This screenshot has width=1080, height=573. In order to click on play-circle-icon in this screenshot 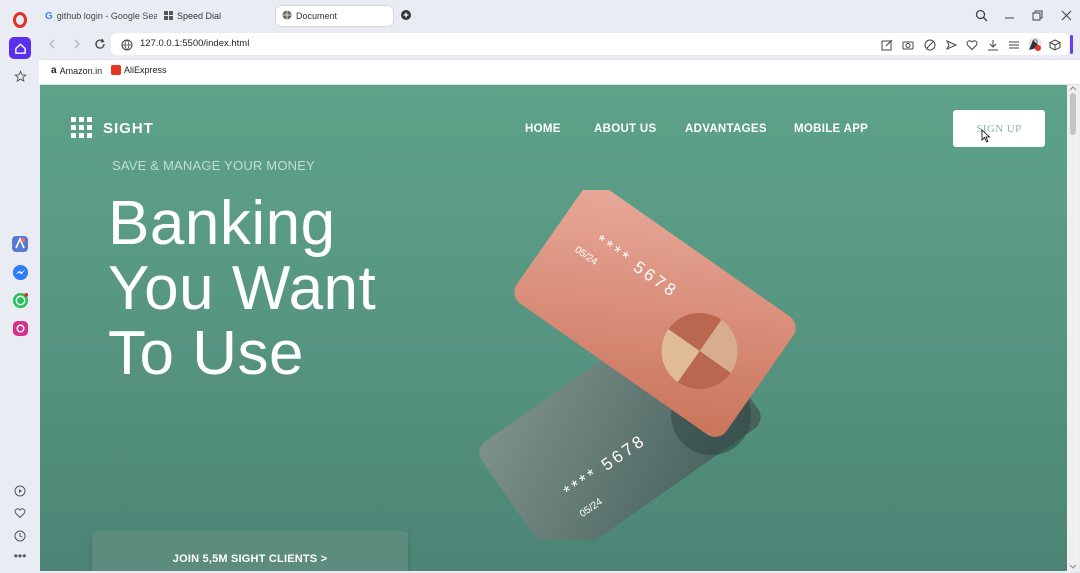, I will do `click(20, 491)`.